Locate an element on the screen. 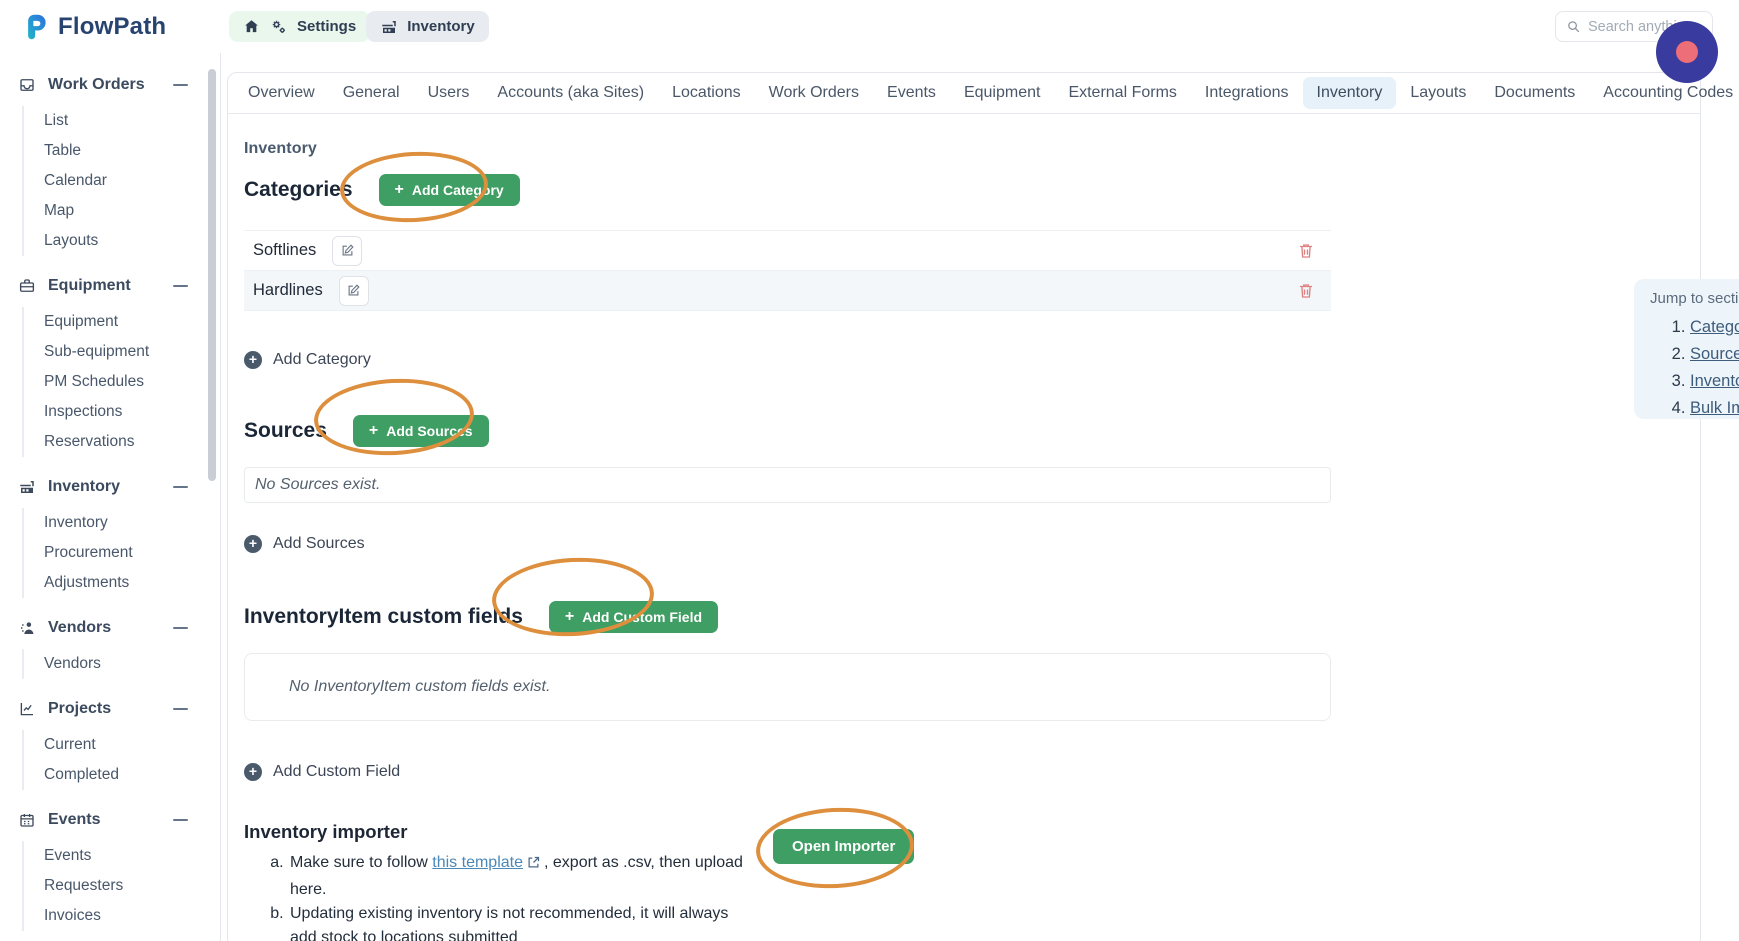 This screenshot has width=1739, height=941. add-sources-link: + Add Sources is located at coordinates (304, 544).